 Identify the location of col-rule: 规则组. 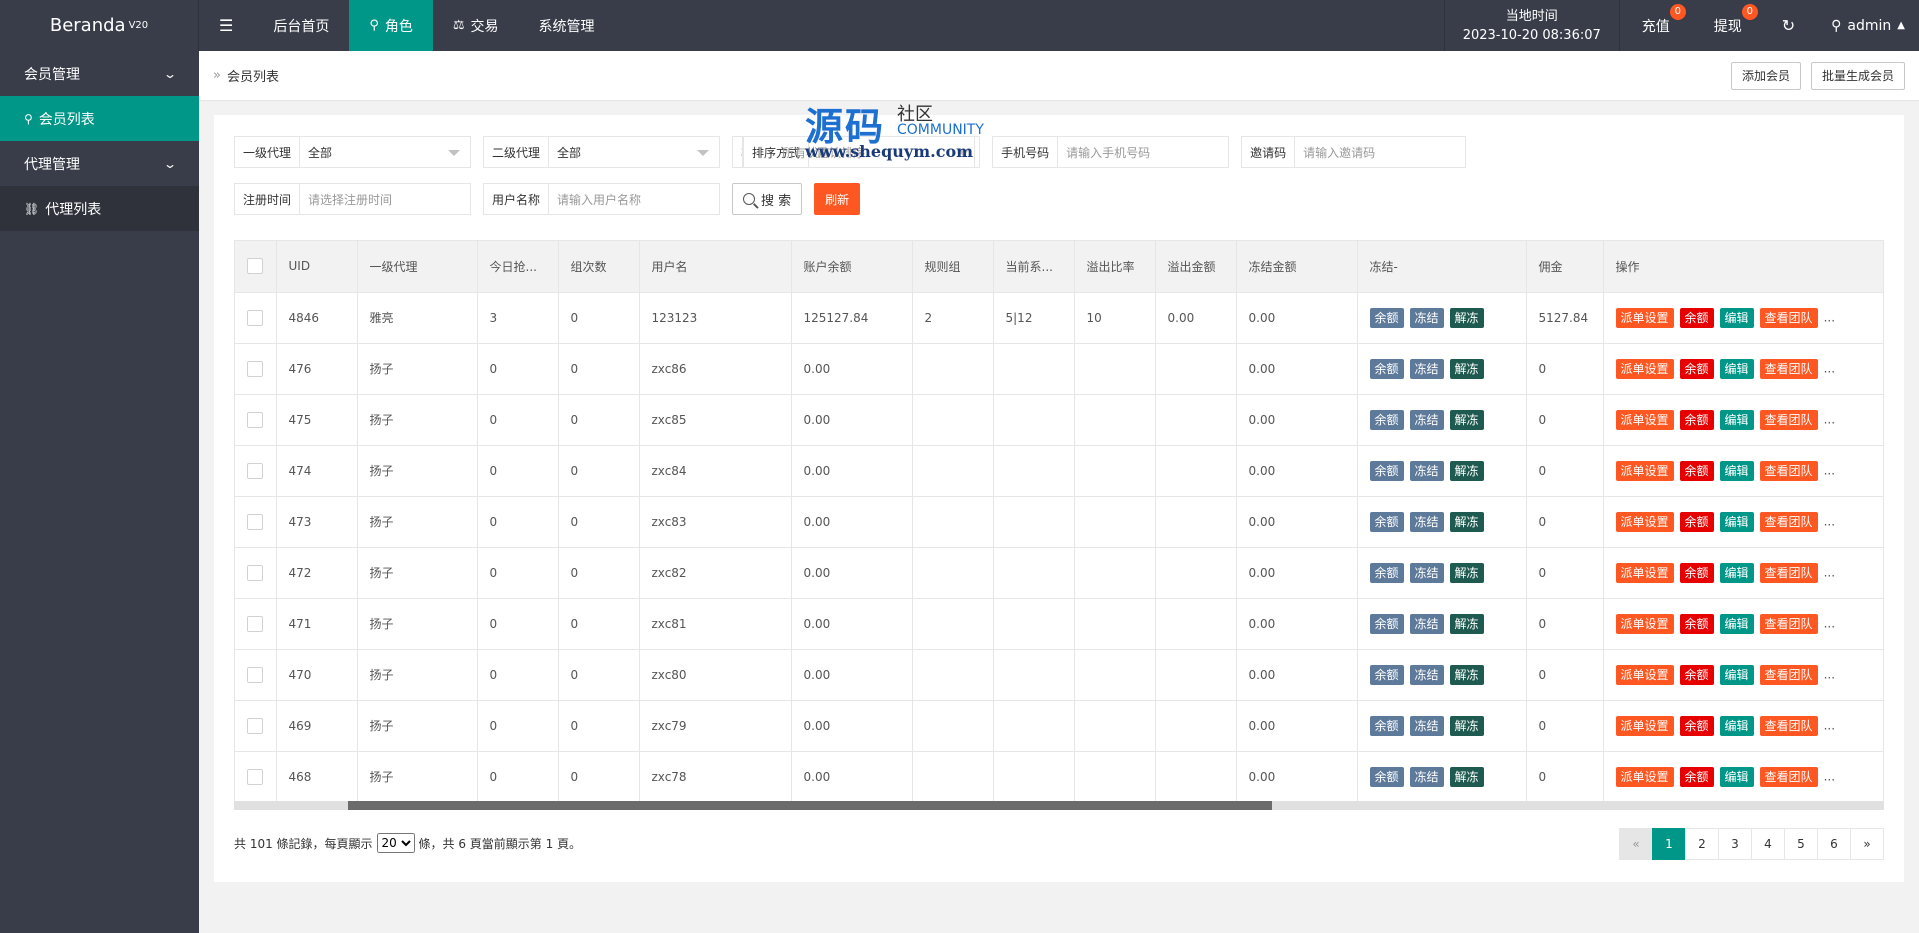
(953, 267).